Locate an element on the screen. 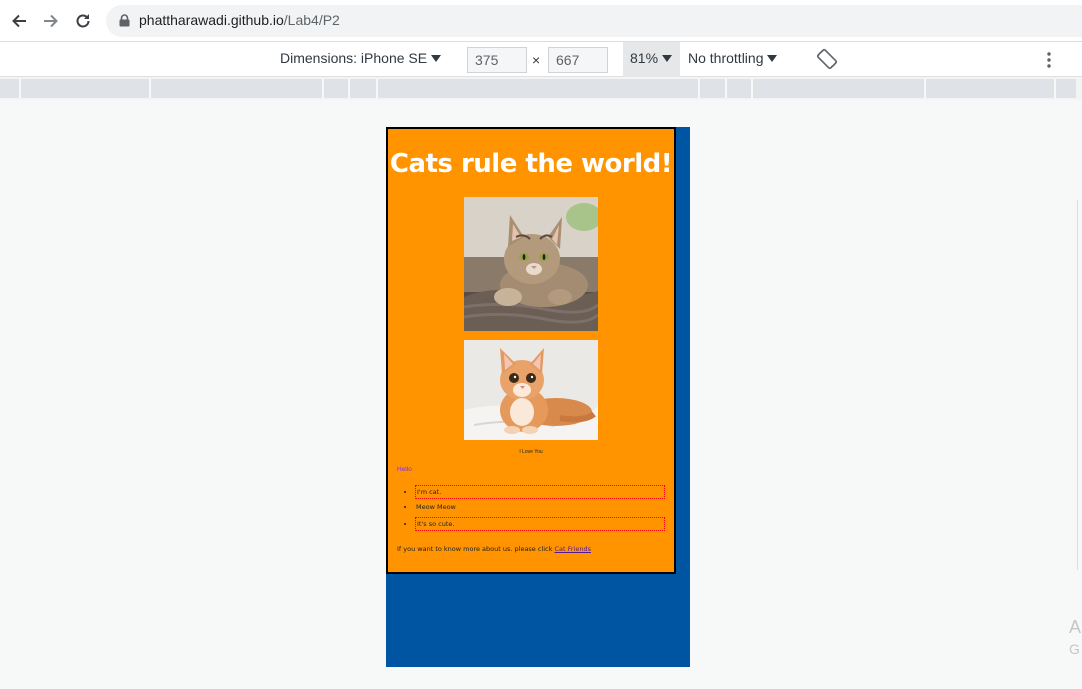 The image size is (1082, 689). orange-cat-image is located at coordinates (531, 390).